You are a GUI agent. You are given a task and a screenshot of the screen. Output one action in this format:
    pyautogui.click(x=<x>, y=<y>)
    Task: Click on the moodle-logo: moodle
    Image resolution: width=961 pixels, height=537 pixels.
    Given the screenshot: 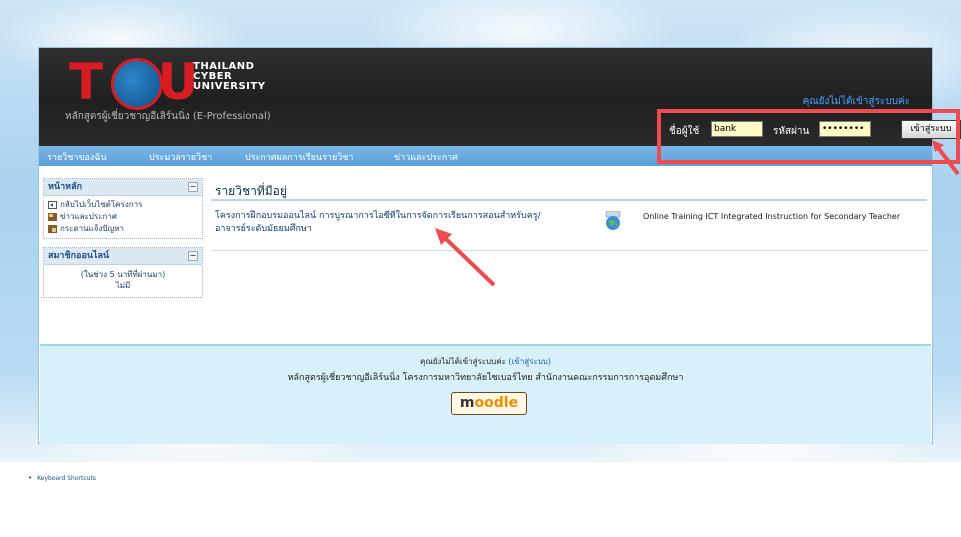 What is the action you would take?
    pyautogui.click(x=489, y=403)
    